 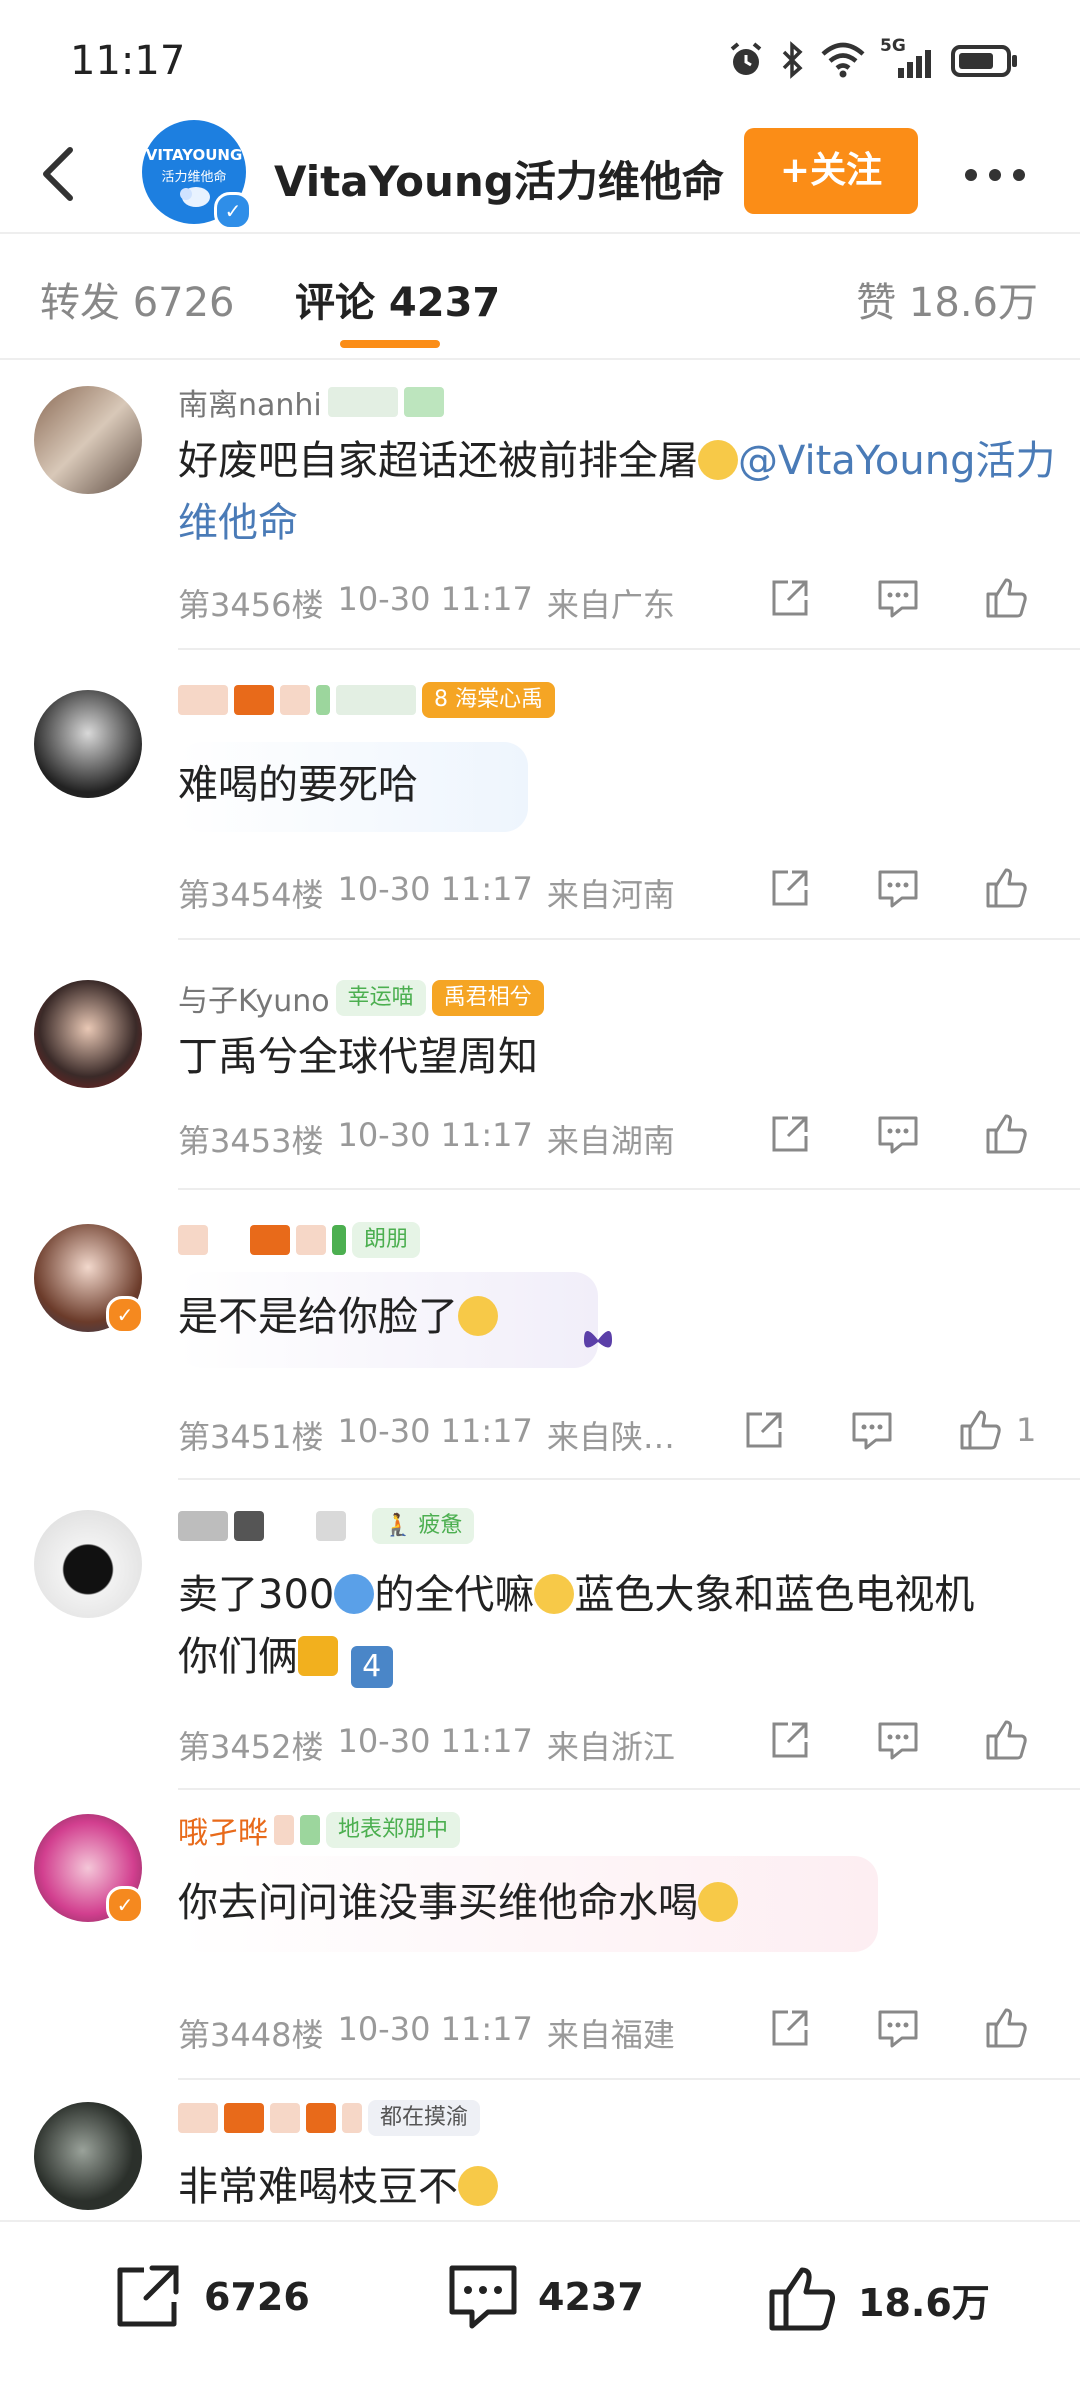 What do you see at coordinates (878, 2299) in the screenshot?
I see `like-button: 18.6万` at bounding box center [878, 2299].